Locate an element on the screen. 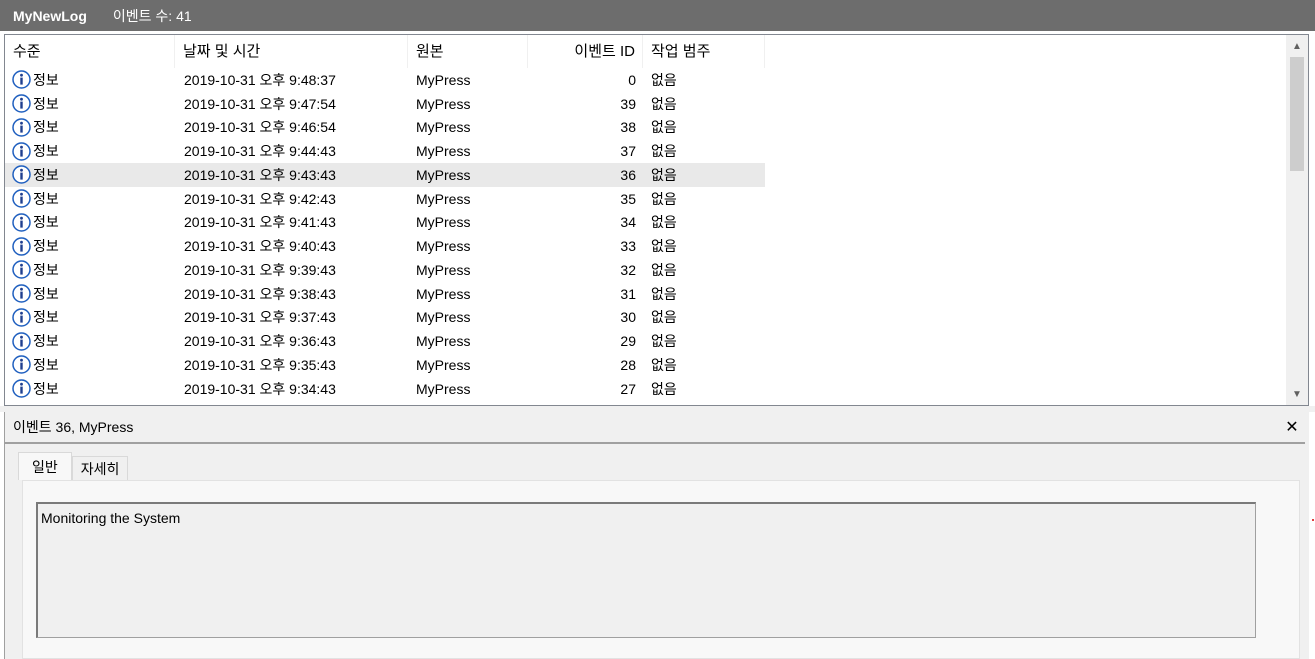 This screenshot has width=1315, height=659. vertical-scrollbar: ▲ ▼ is located at coordinates (1297, 220).